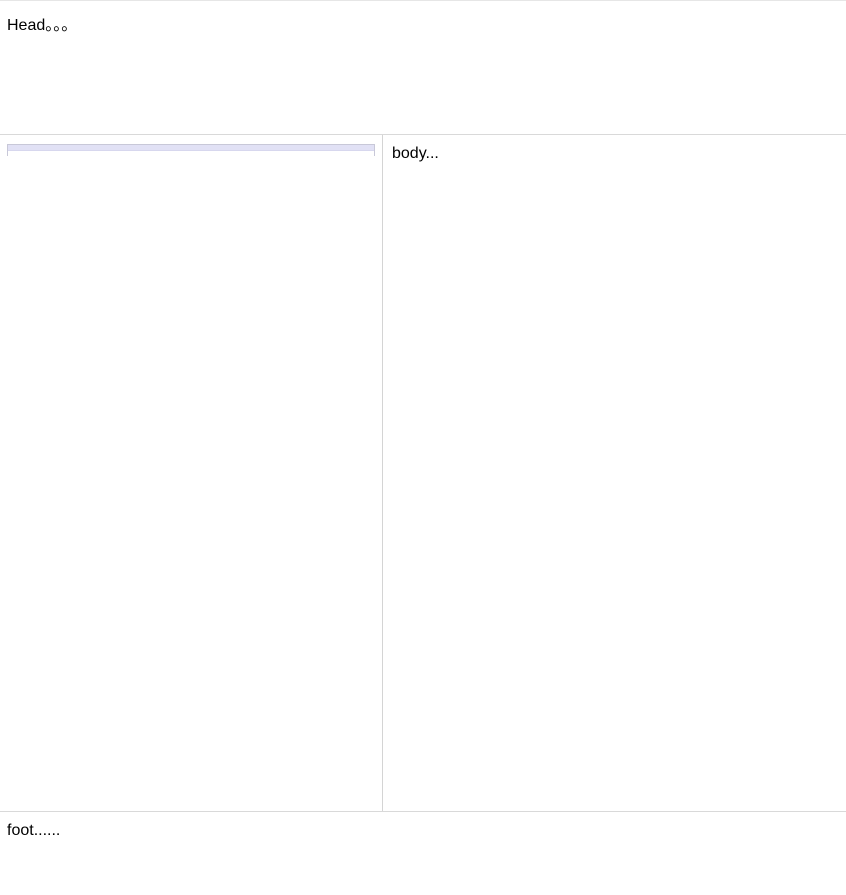 This screenshot has height=895, width=846. I want to click on west-panel, so click(191, 150).